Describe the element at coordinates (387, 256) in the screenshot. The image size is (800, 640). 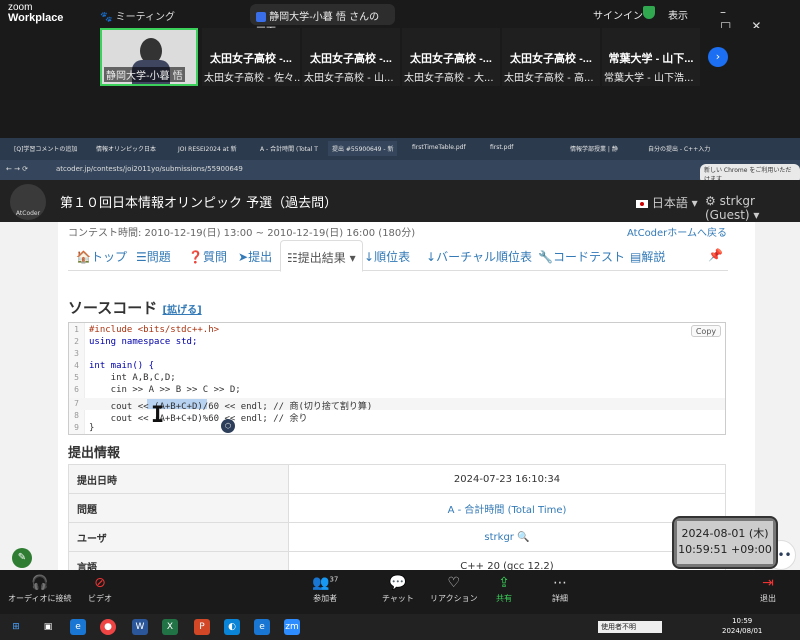
I see `tab-standings: ↓順位表` at that location.